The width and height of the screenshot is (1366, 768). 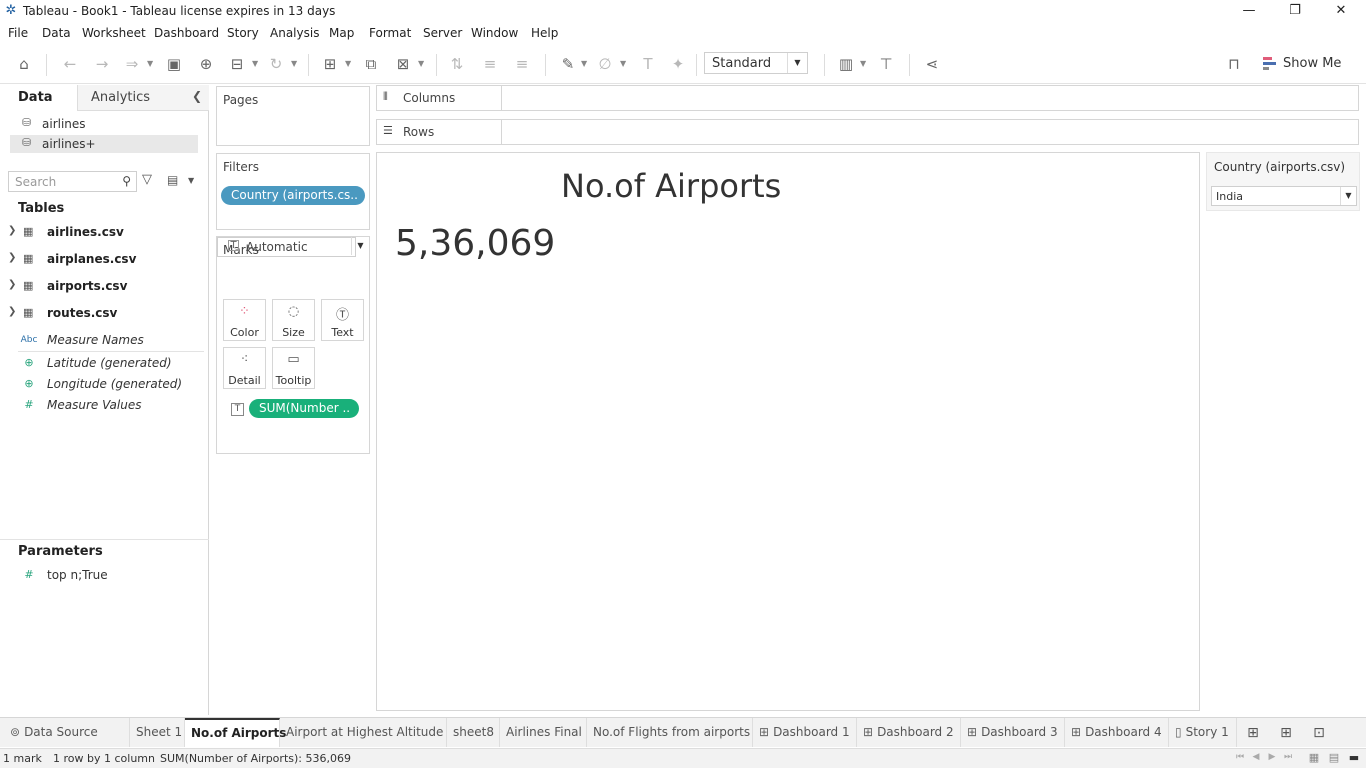 What do you see at coordinates (102, 341) in the screenshot?
I see `field-measure-names: Abc Measure Names` at bounding box center [102, 341].